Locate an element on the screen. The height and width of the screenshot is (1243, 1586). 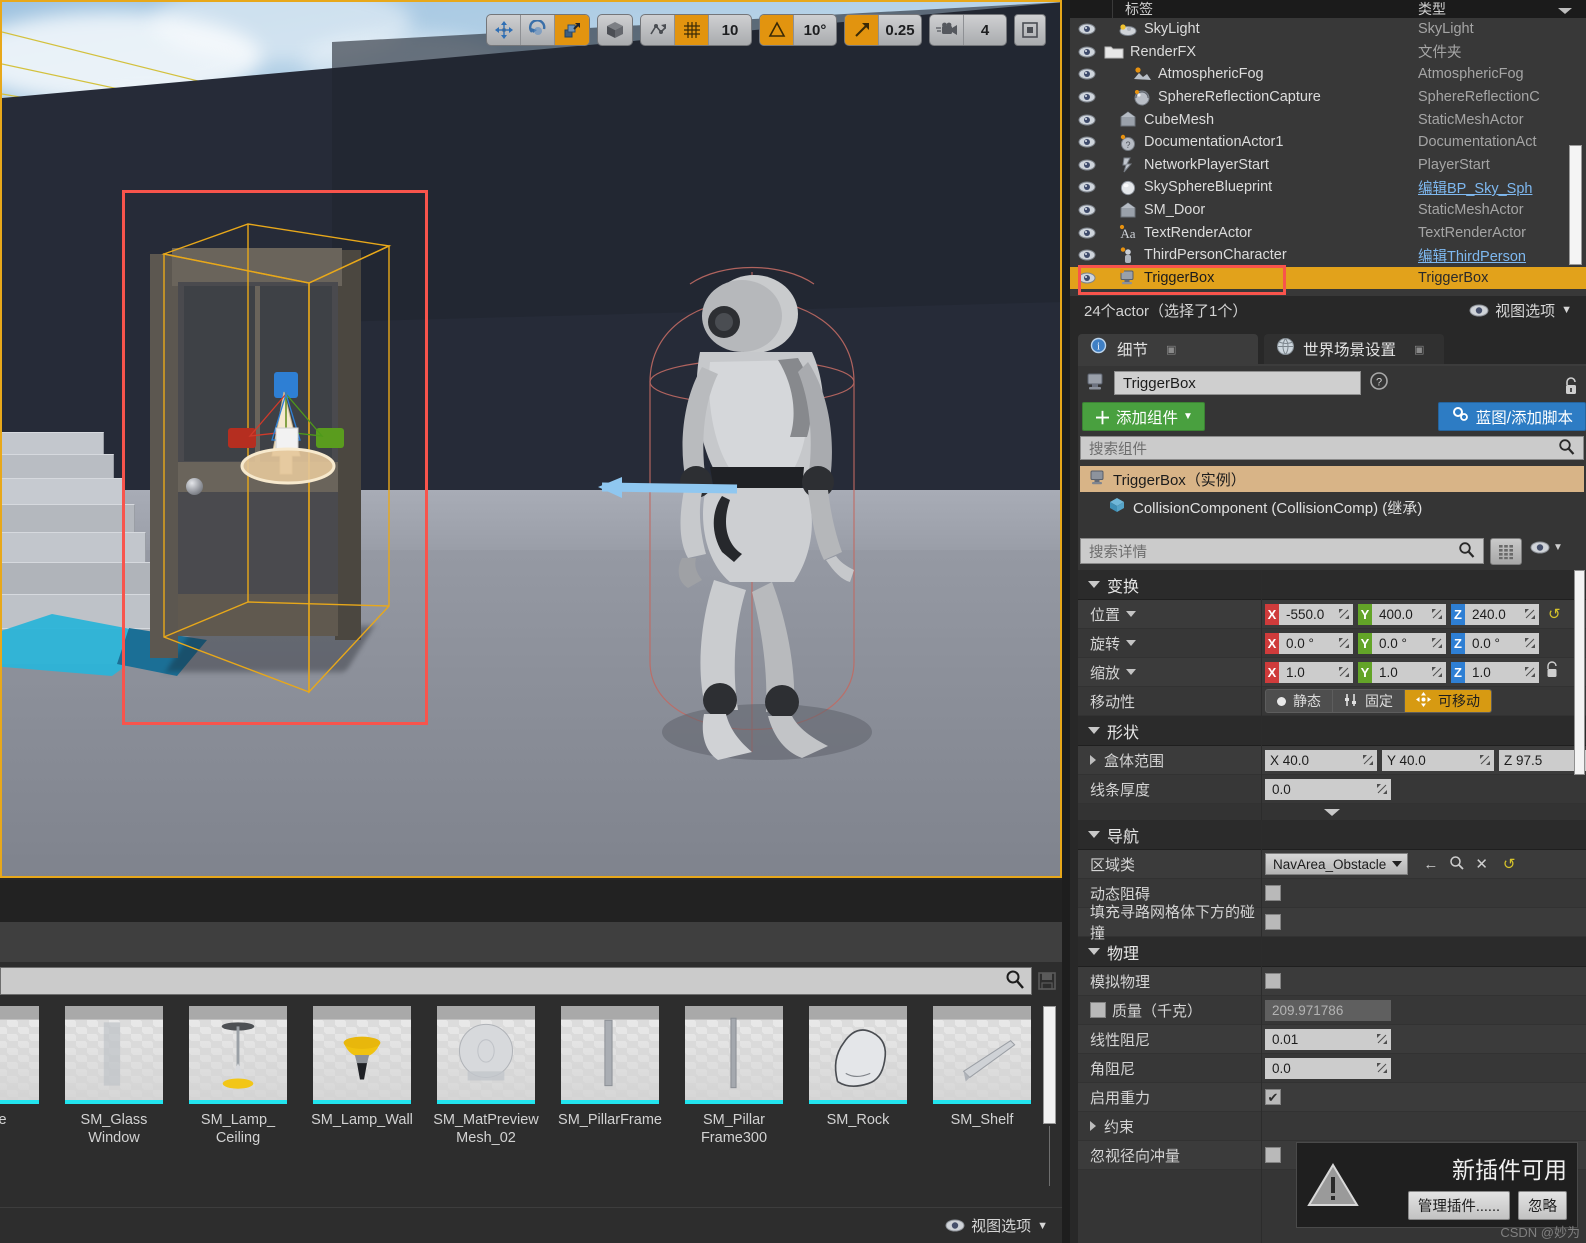
close-icon: ▣ is located at coordinates (1171, 349).